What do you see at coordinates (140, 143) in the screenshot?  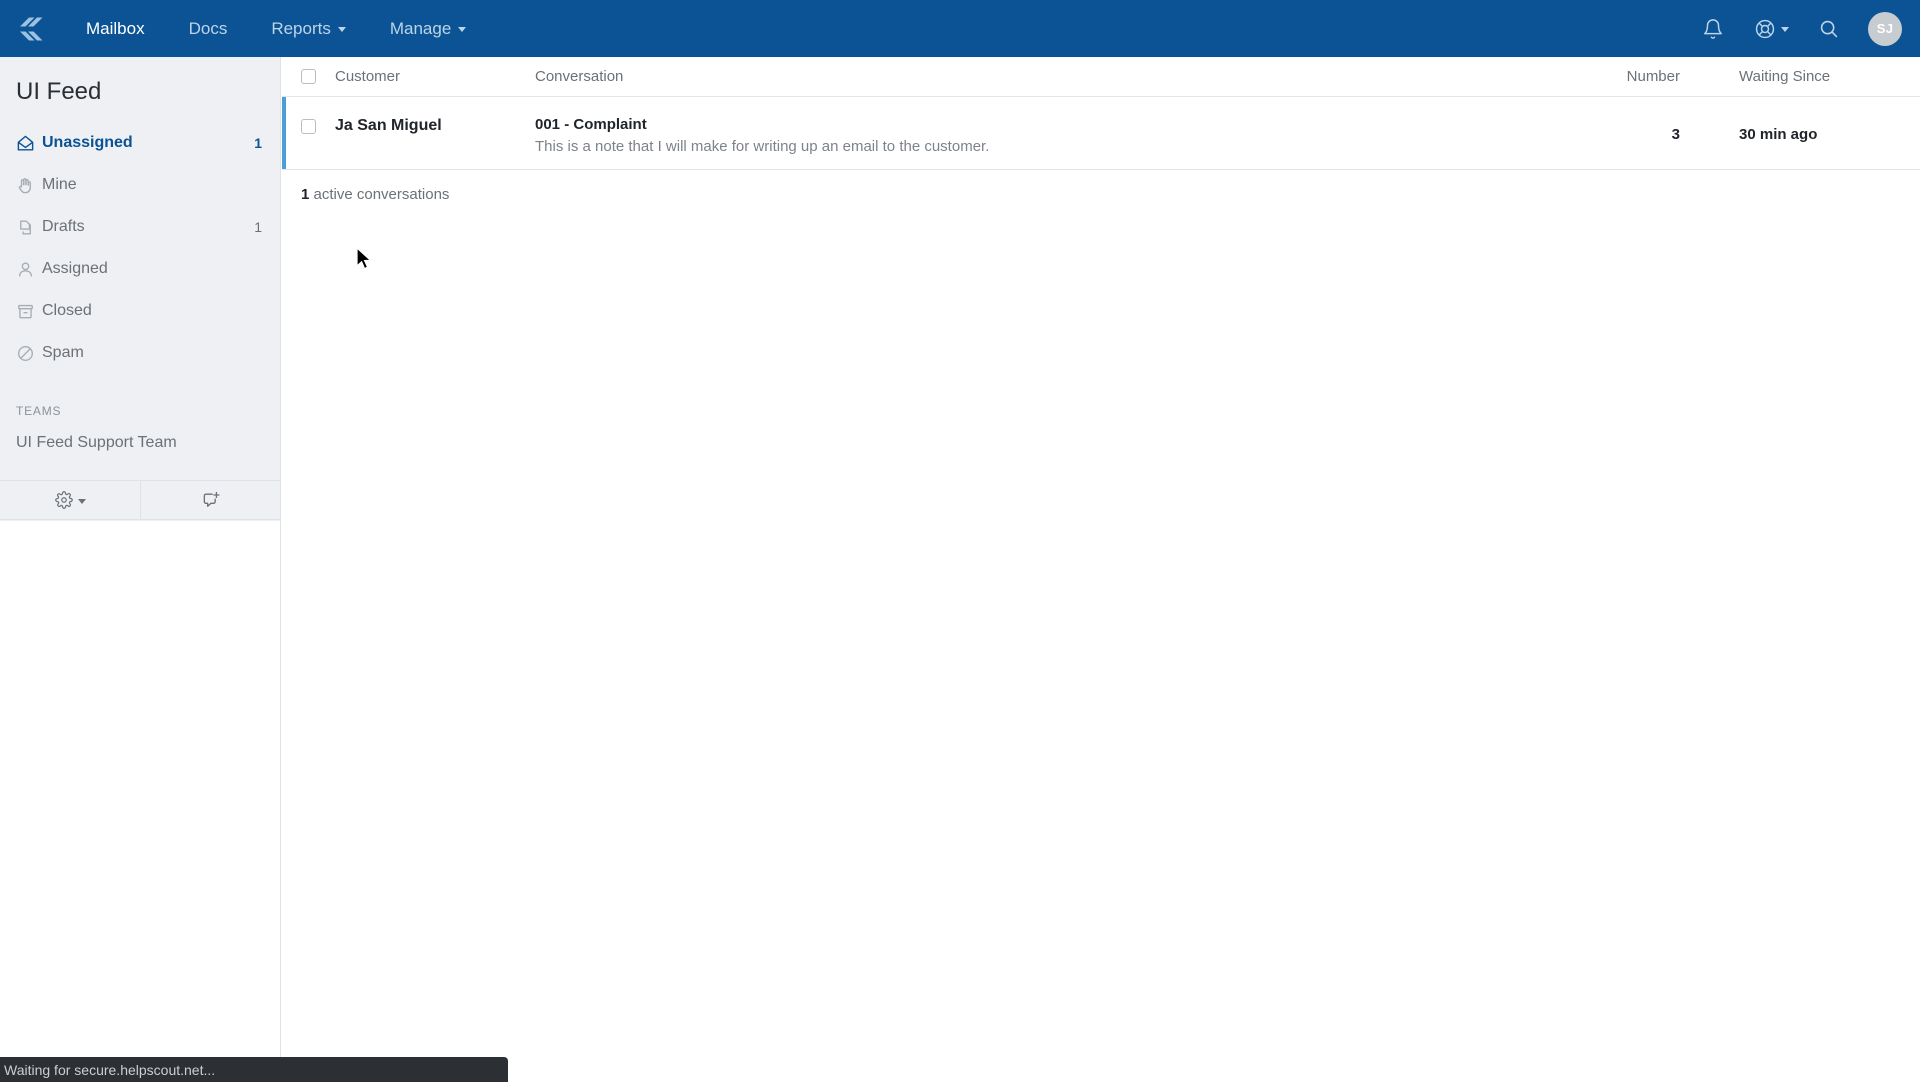 I see `sidebar-item-unassigned: Unassigned 1` at bounding box center [140, 143].